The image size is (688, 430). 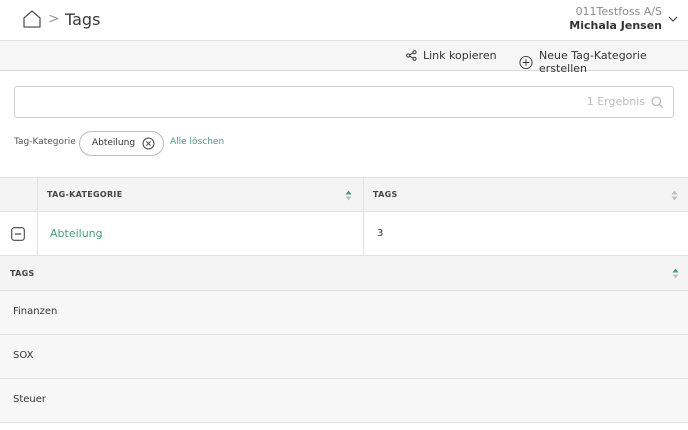 What do you see at coordinates (344, 20) in the screenshot?
I see `app-header: > Tags 011Testfoss A/S Michala Jensen` at bounding box center [344, 20].